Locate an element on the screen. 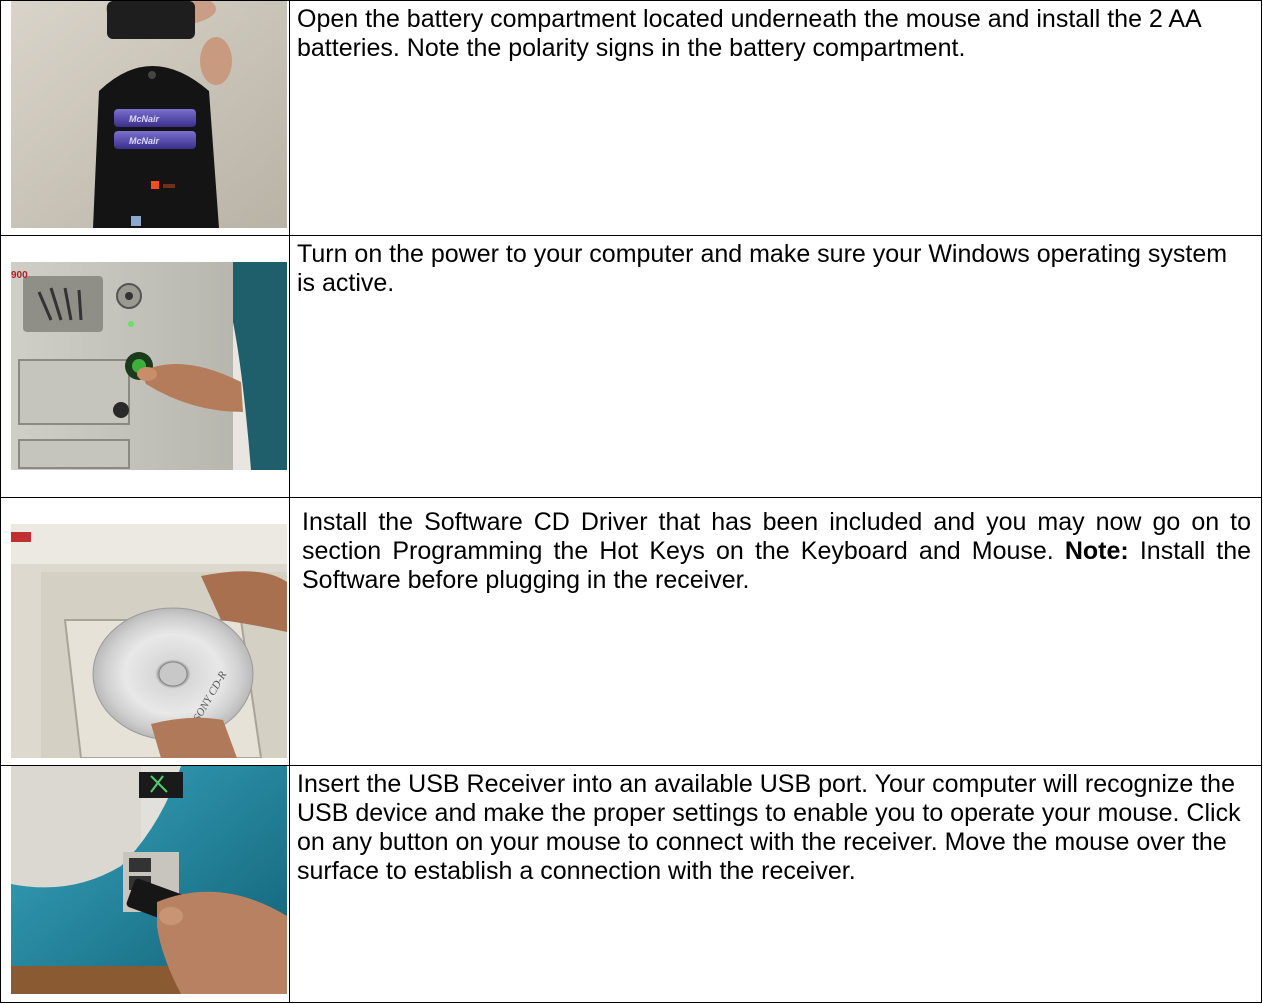  step-4-image-cell is located at coordinates (145, 884).